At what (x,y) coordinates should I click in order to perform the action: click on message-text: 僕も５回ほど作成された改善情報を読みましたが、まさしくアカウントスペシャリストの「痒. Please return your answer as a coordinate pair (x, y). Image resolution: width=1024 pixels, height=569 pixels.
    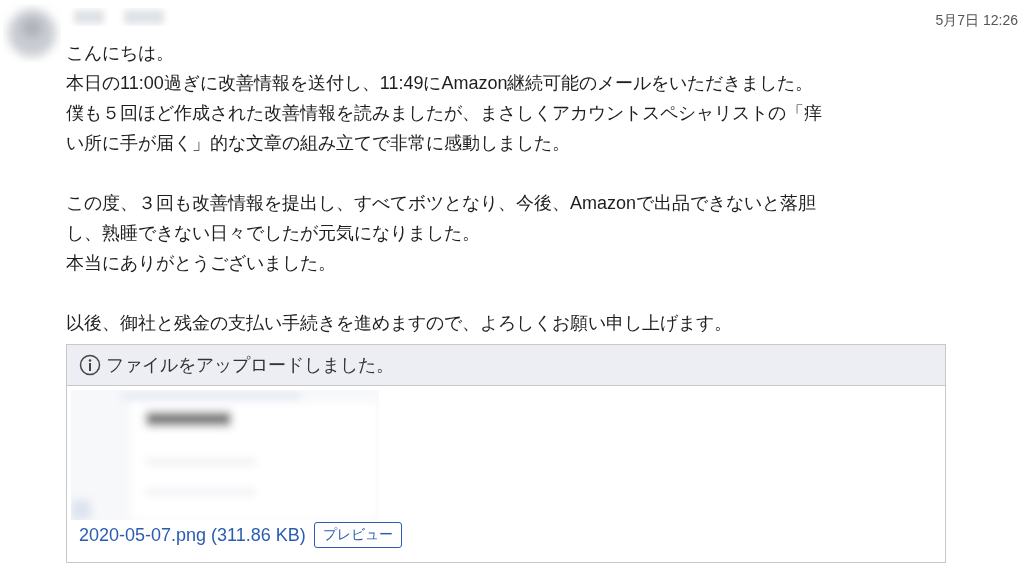
    Looking at the image, I should click on (444, 113).